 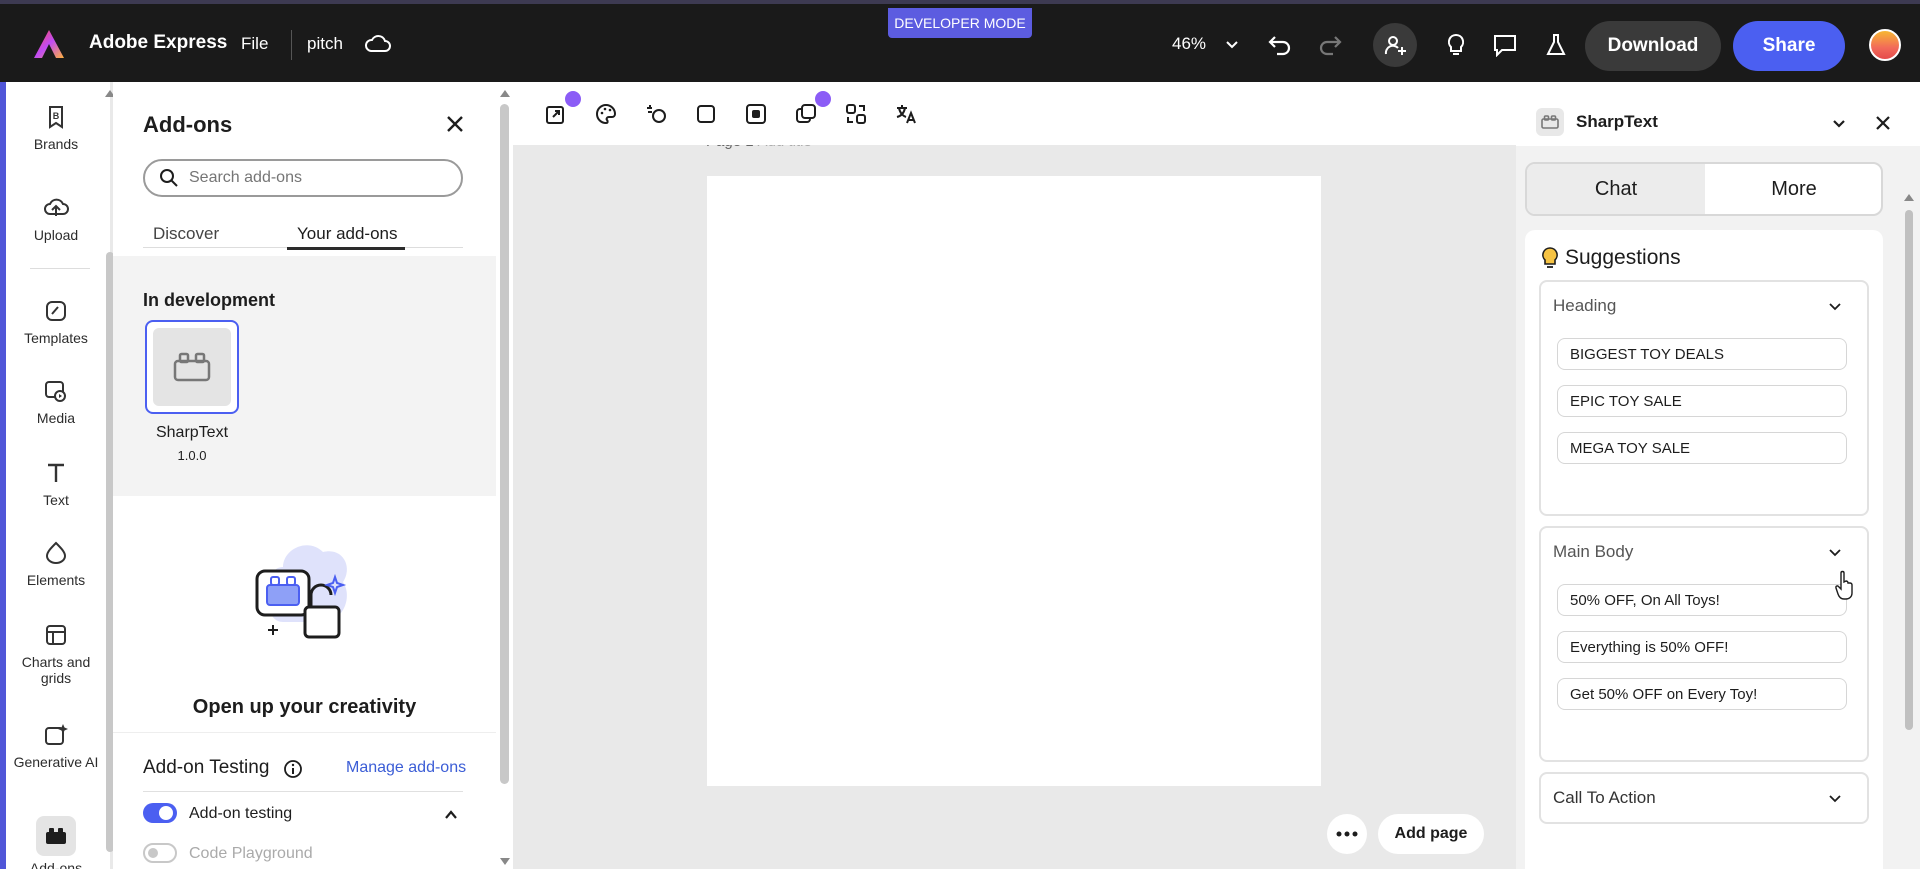 What do you see at coordinates (1653, 46) in the screenshot?
I see `download-button: Download` at bounding box center [1653, 46].